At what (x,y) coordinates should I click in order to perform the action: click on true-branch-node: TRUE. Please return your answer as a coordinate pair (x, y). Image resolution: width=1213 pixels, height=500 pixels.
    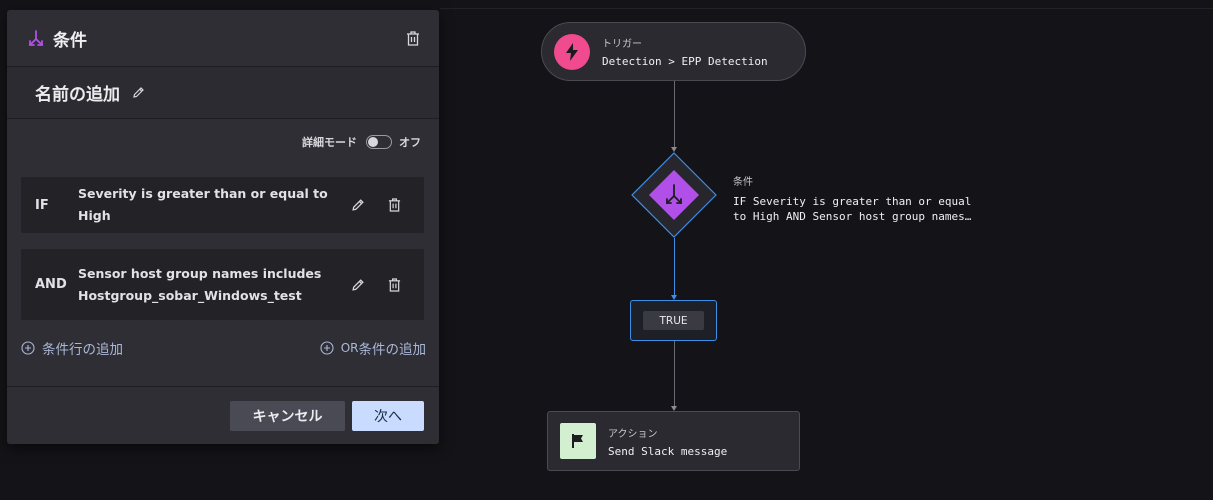
    Looking at the image, I should click on (673, 320).